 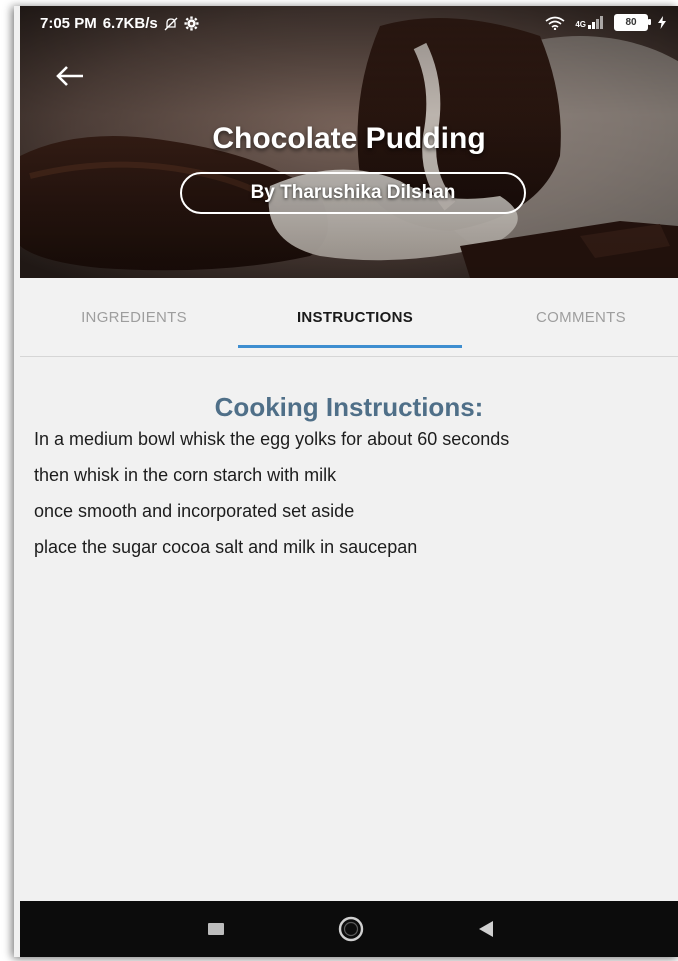 I want to click on recent-apps-button, so click(x=216, y=929).